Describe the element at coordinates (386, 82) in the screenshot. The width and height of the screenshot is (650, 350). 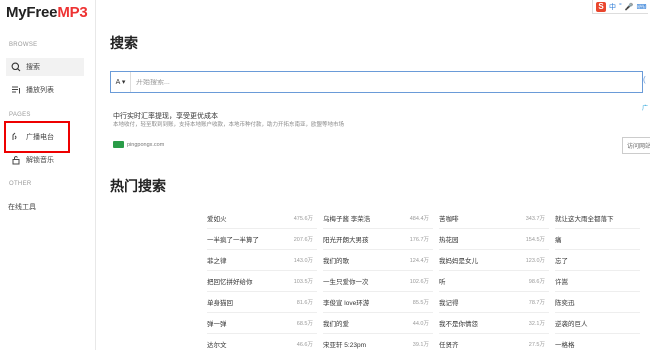
I see `search-input` at that location.